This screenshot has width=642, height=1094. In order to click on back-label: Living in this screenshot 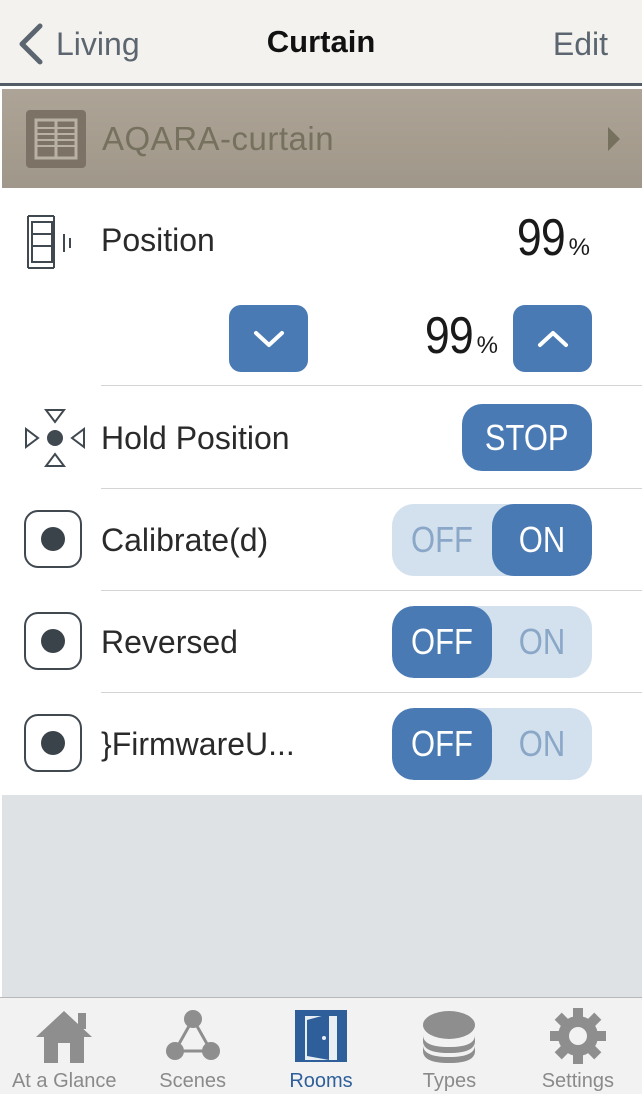, I will do `click(98, 43)`.